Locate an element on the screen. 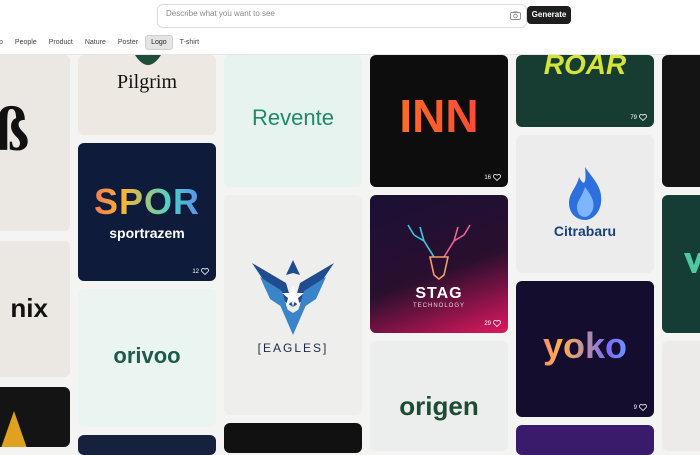 This screenshot has width=700, height=455. like-count: 9 is located at coordinates (640, 407).